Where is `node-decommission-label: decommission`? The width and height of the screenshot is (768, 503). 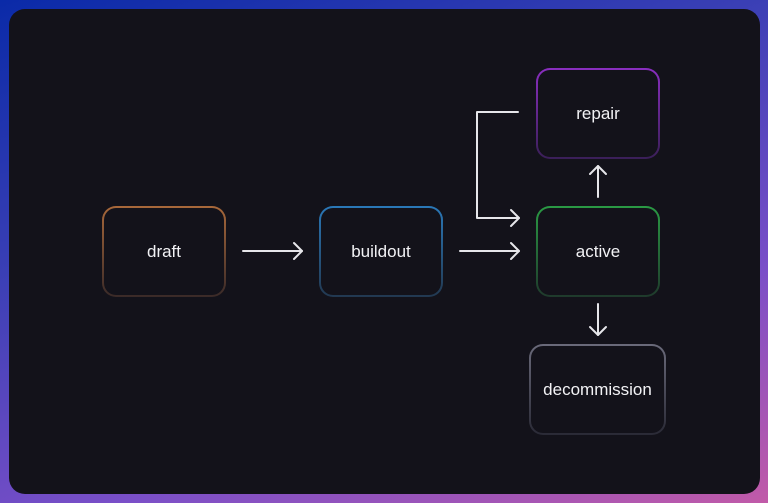 node-decommission-label: decommission is located at coordinates (597, 389).